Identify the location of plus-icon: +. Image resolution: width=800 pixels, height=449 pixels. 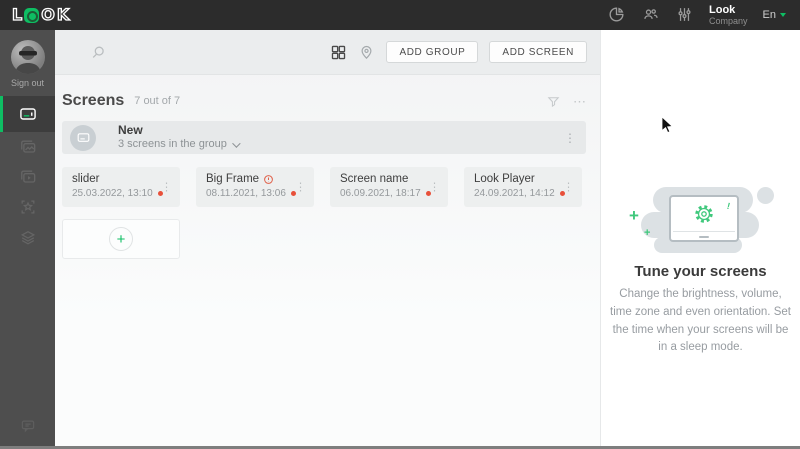
(121, 239).